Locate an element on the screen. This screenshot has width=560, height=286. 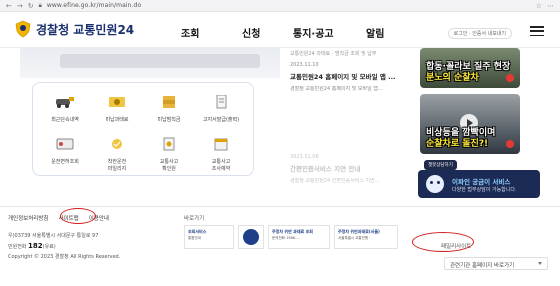
chatbot-subtitle: 다양한 법무상담이 가능합니다. is located at coordinates (484, 190).